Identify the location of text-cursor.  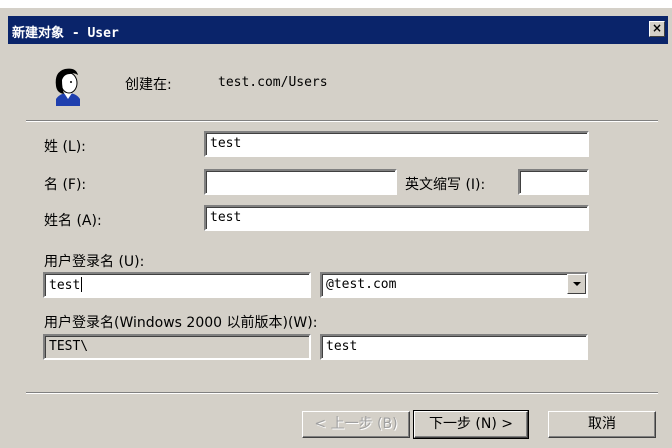
(82, 284).